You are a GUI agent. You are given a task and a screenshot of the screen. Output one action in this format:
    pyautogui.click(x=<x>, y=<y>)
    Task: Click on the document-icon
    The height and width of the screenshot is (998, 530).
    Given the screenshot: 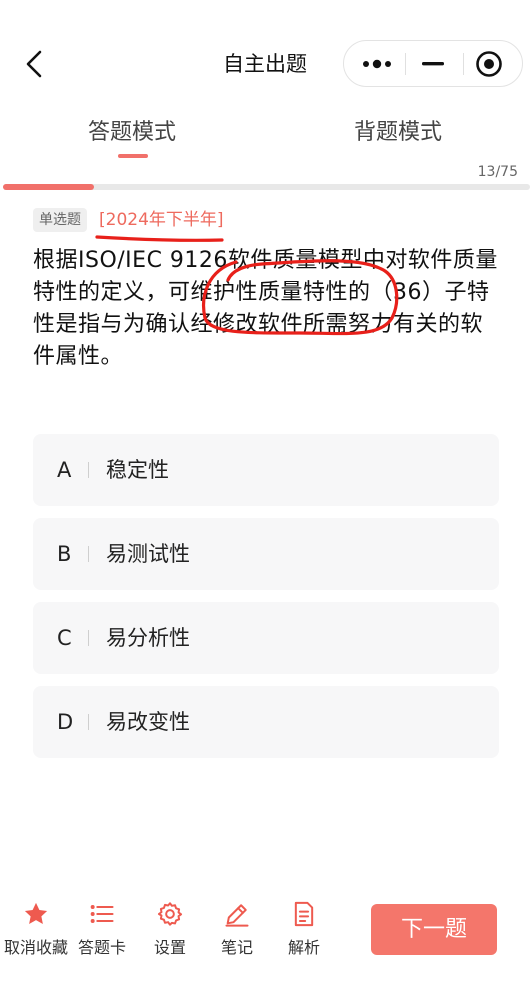 What is the action you would take?
    pyautogui.click(x=304, y=915)
    